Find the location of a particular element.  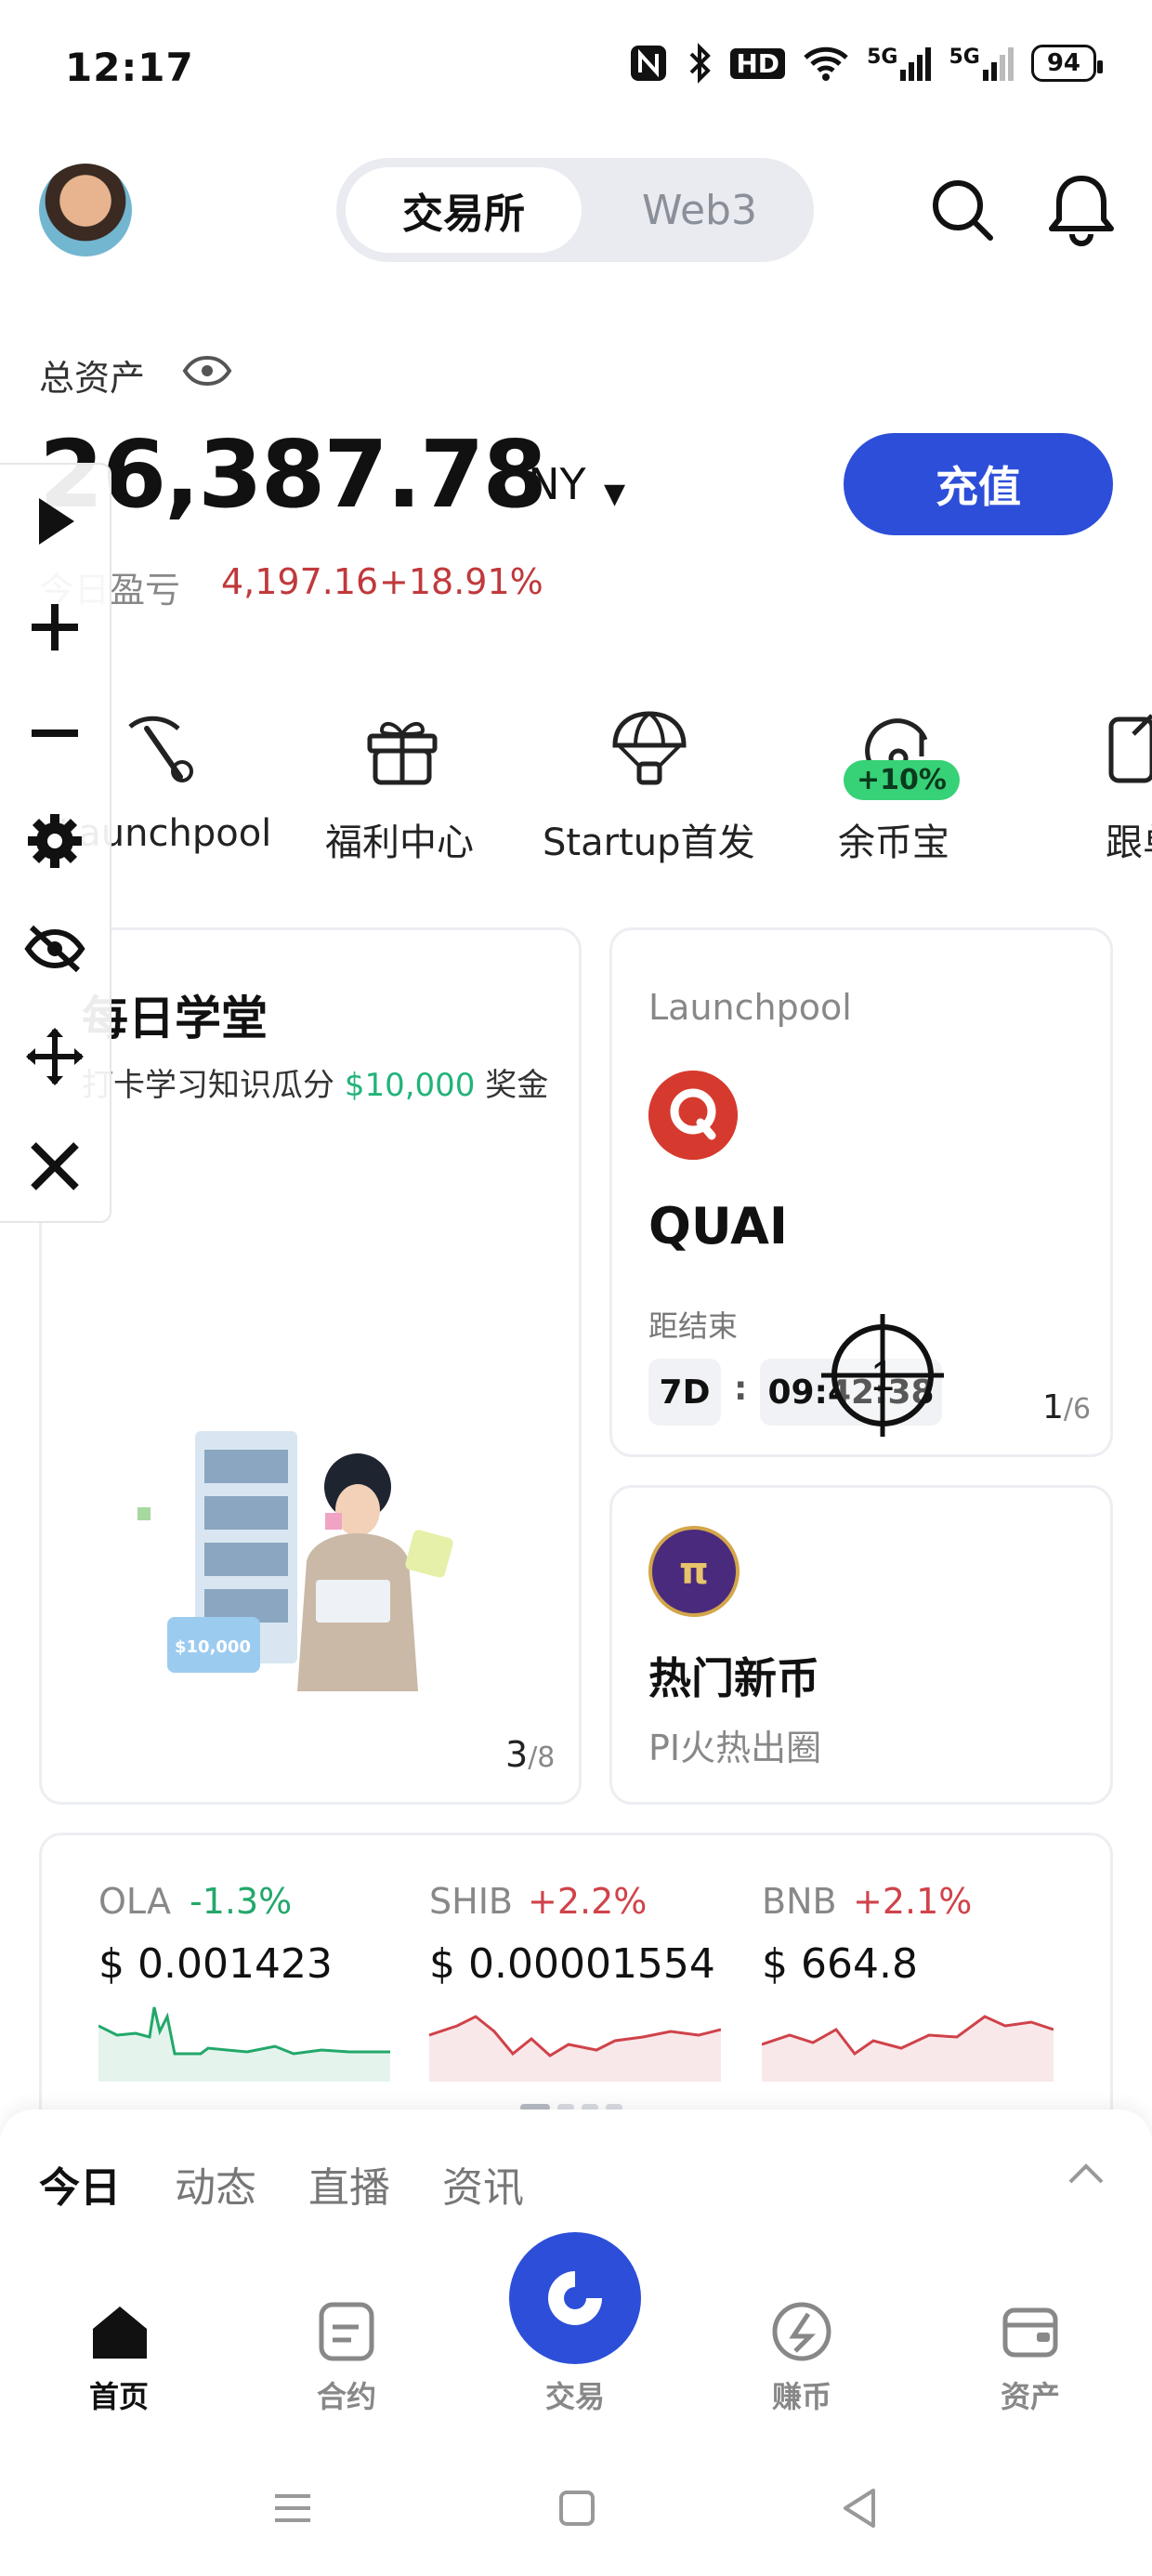

plus-icon is located at coordinates (54, 627).